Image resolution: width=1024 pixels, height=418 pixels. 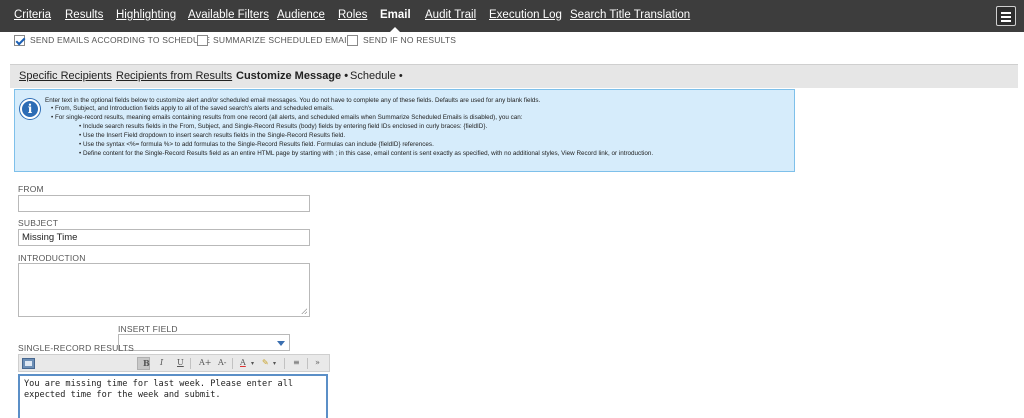 What do you see at coordinates (395, 20) in the screenshot?
I see `tab-email: Email` at bounding box center [395, 20].